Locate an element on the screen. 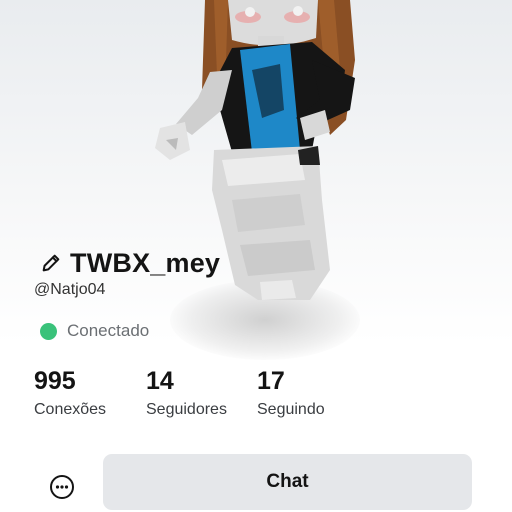  more-horizontal-icon is located at coordinates (62, 487).